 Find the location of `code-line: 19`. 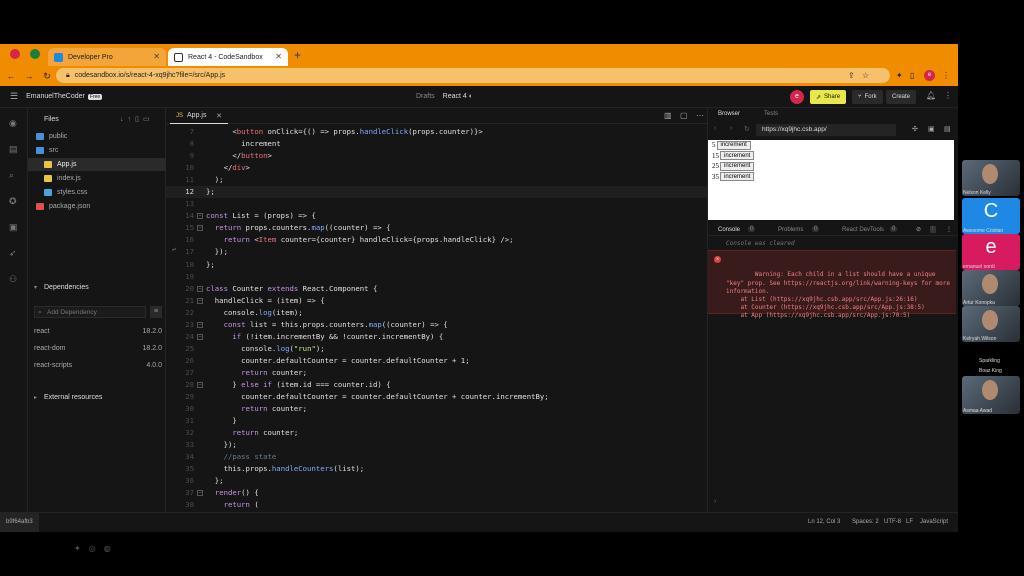

code-line: 19 is located at coordinates (436, 277).